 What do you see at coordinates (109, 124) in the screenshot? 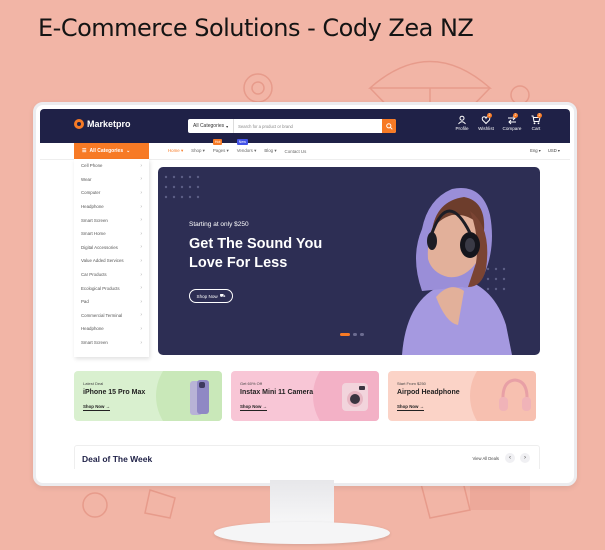
I see `brand-name: Marketpro` at bounding box center [109, 124].